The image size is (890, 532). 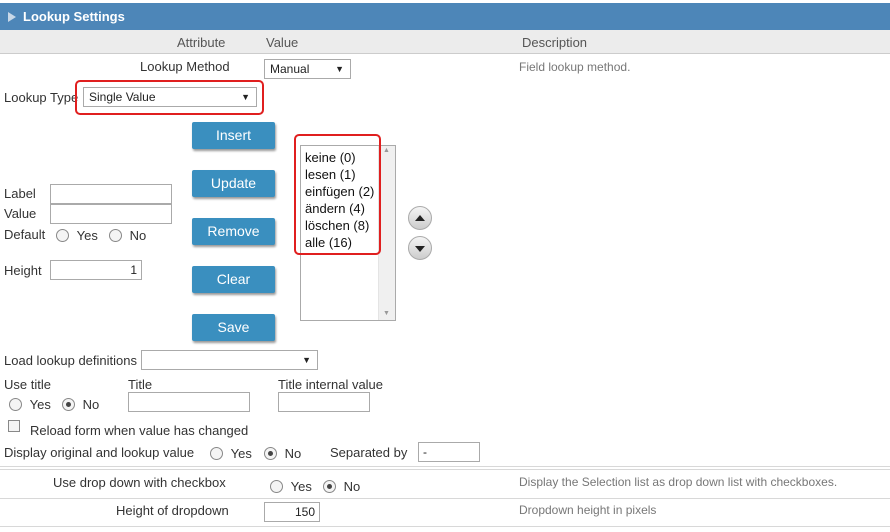 What do you see at coordinates (70, 360) in the screenshot?
I see `load-definitions-label: Load lookup definitions` at bounding box center [70, 360].